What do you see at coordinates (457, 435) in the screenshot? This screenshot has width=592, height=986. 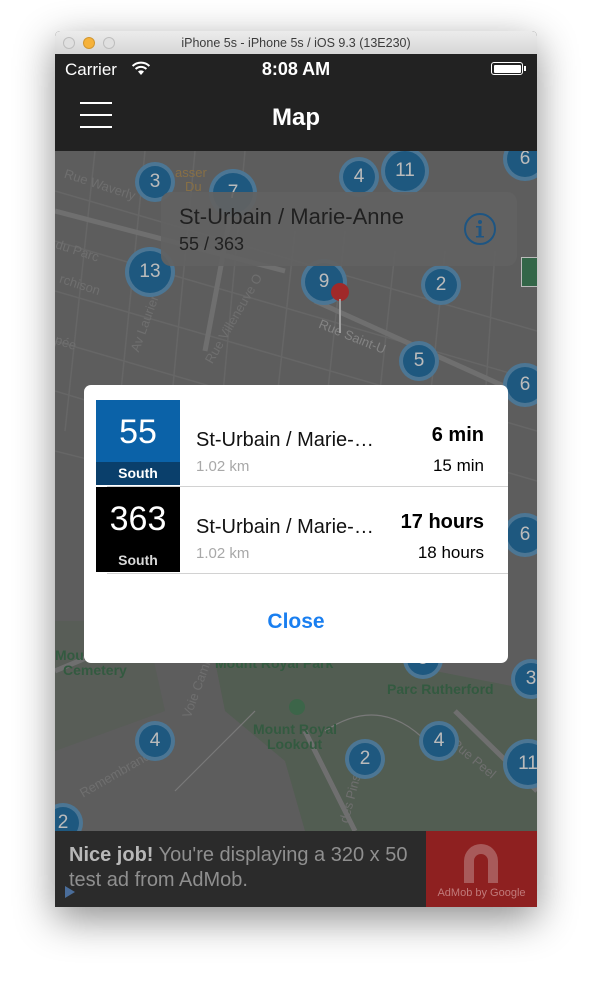 I see `next-arrival: 6 min` at bounding box center [457, 435].